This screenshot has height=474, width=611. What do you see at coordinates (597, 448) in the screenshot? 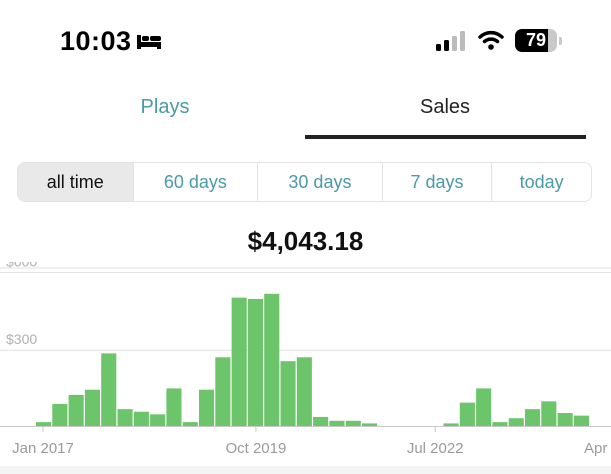
I see `x-tick-label: Apr 2025` at bounding box center [597, 448].